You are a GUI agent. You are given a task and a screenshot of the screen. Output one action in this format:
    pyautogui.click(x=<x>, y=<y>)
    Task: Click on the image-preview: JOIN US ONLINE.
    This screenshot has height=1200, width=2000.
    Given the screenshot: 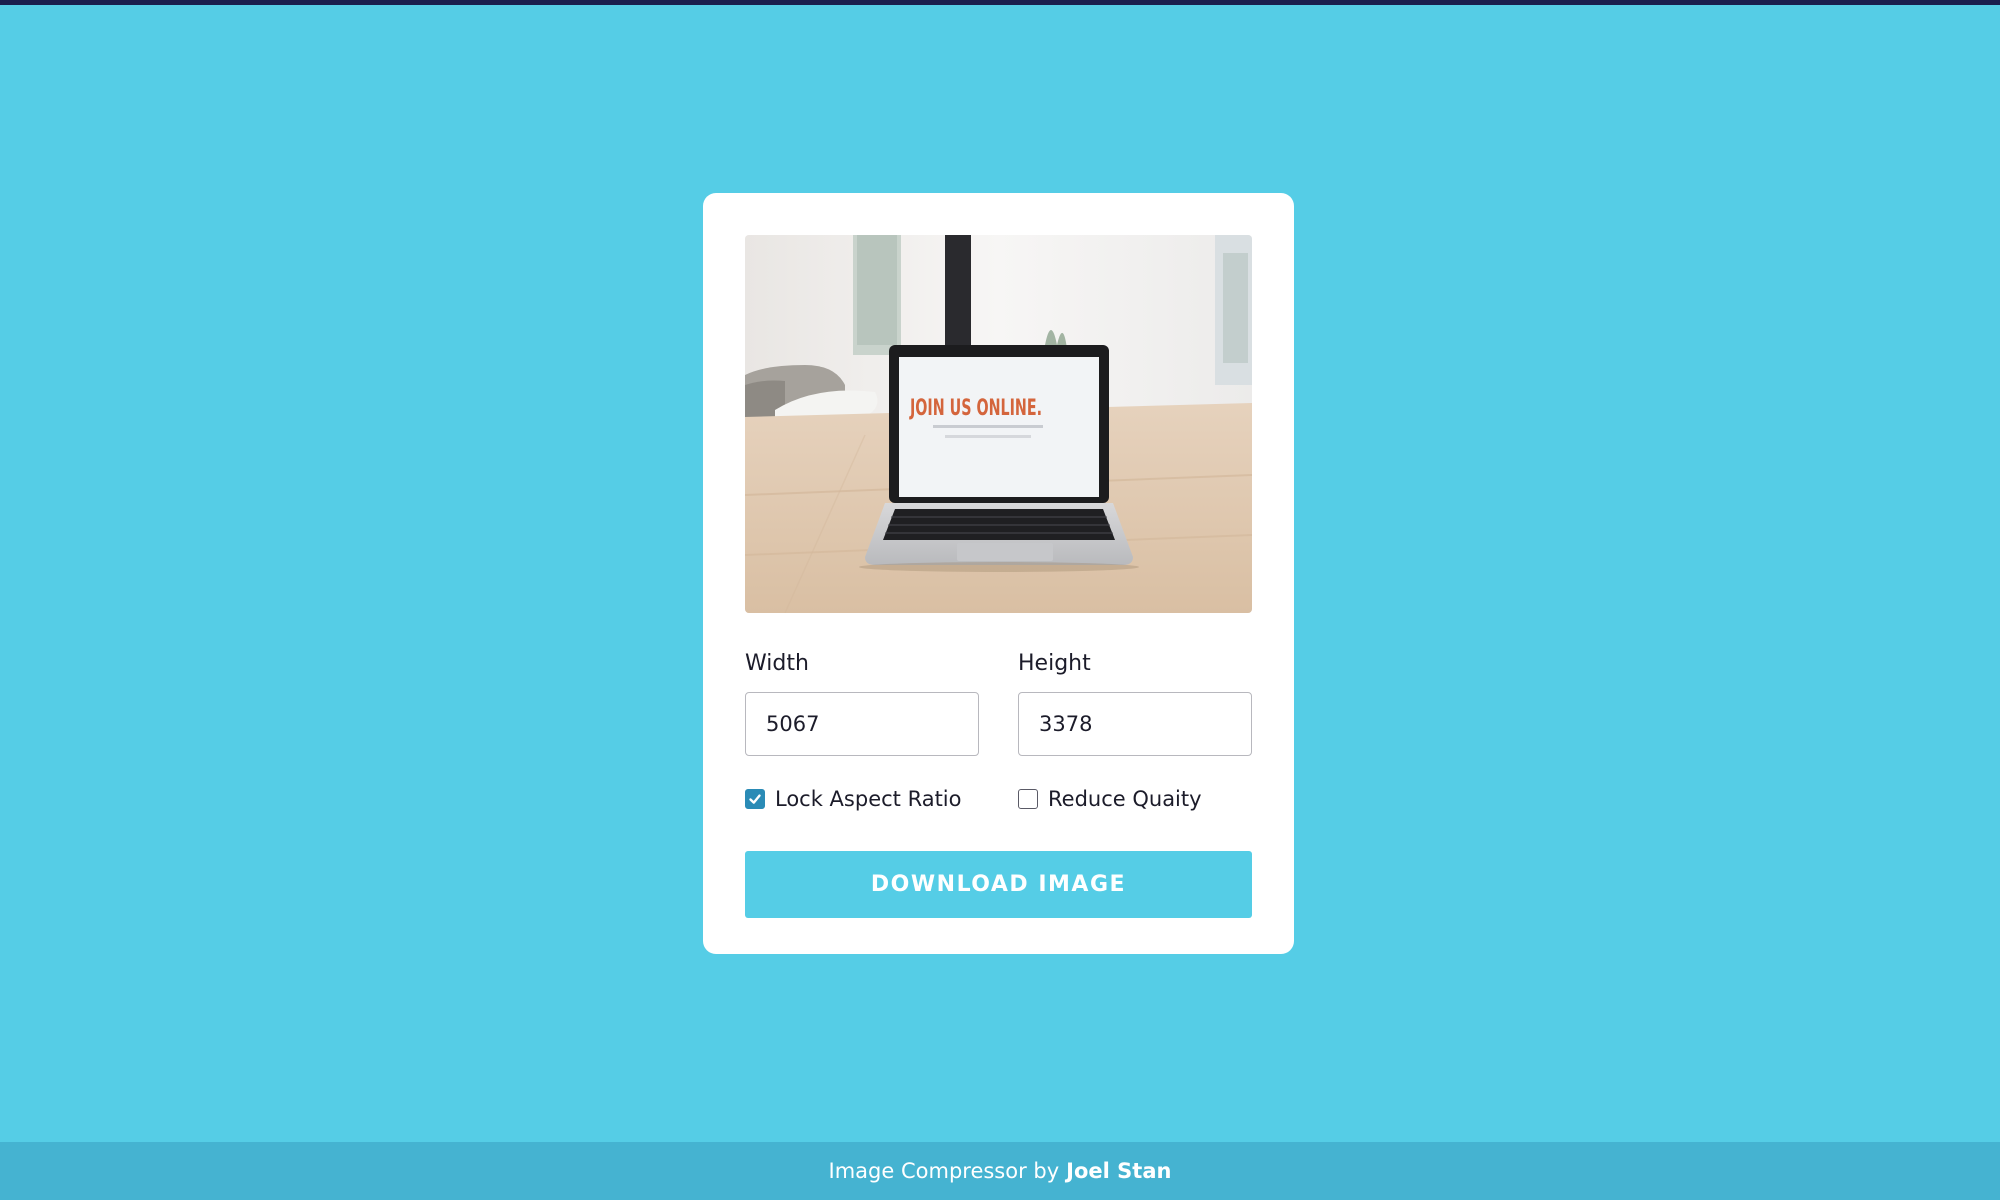 What is the action you would take?
    pyautogui.click(x=998, y=424)
    